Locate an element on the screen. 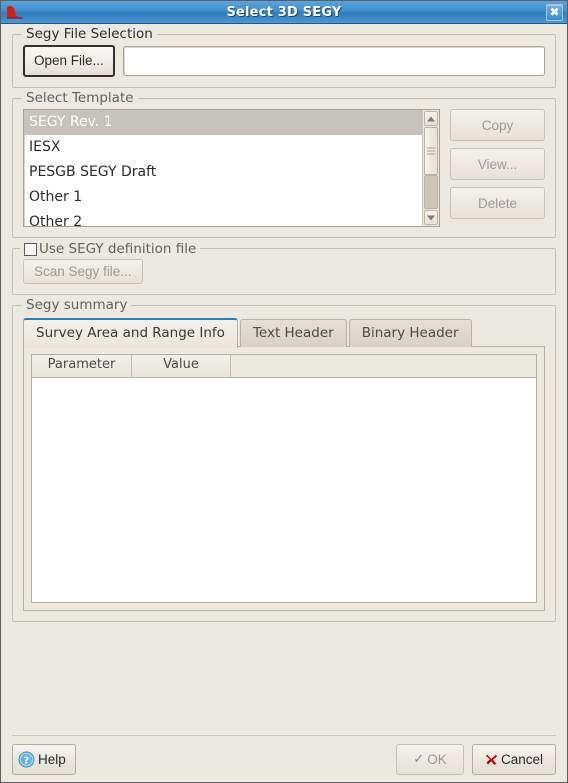 This screenshot has height=783, width=568. tab-binary-header: Binary Header is located at coordinates (410, 333).